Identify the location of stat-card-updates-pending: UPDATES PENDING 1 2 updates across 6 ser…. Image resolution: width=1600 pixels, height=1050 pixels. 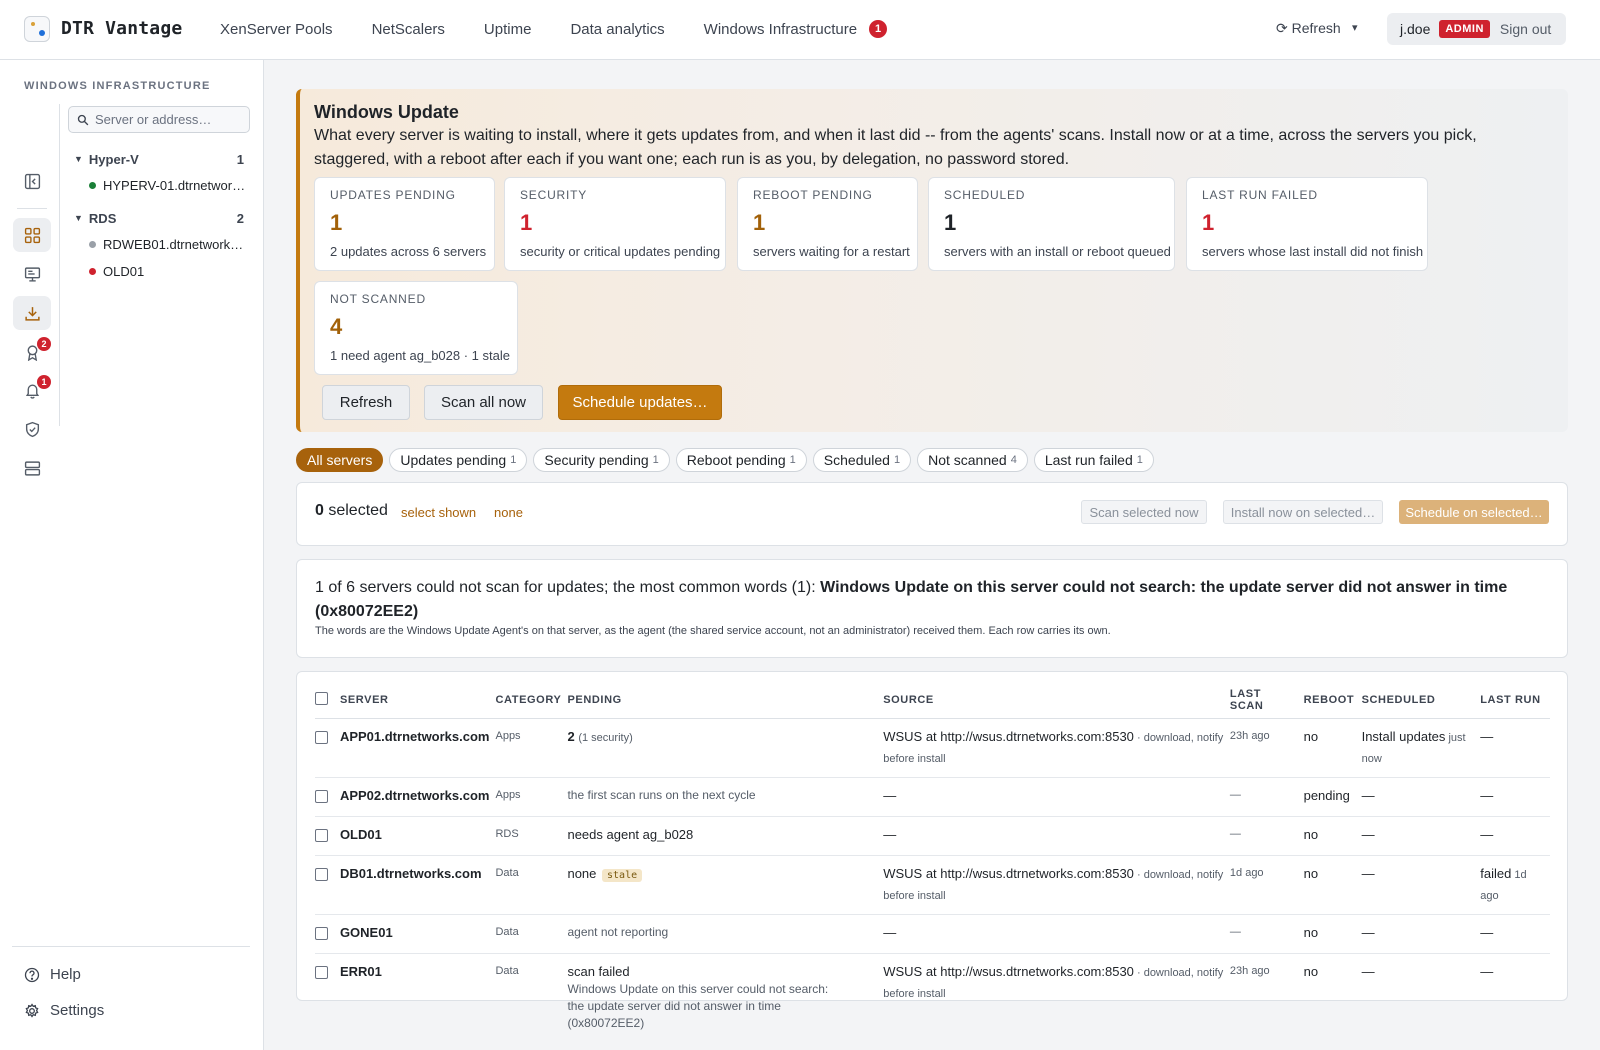
(404, 224).